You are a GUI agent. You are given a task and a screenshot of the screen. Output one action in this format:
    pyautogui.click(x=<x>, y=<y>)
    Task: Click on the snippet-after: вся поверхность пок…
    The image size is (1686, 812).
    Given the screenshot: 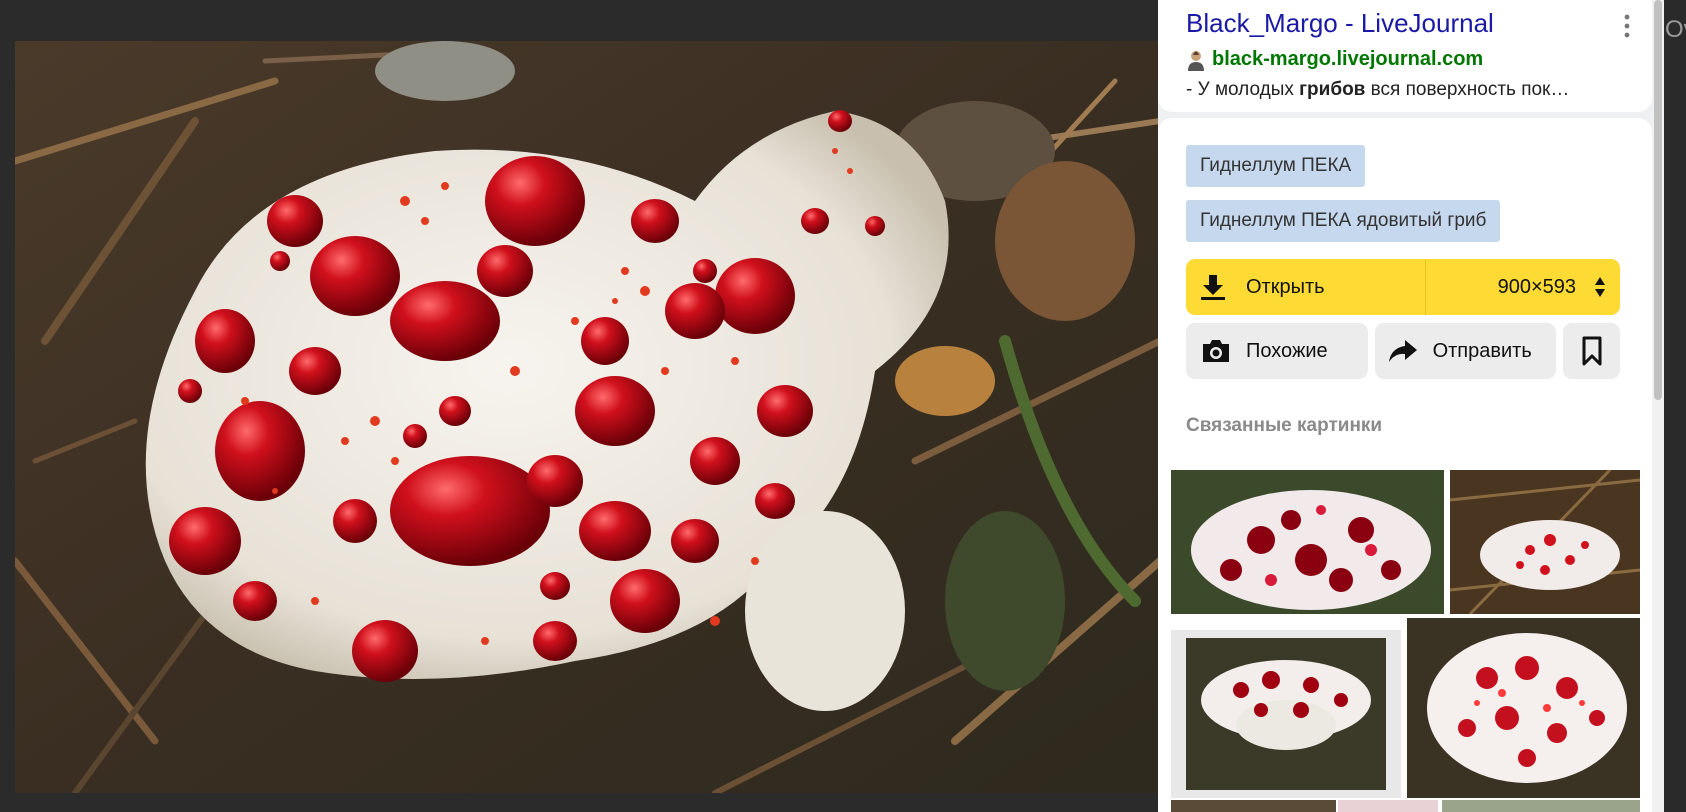 What is the action you would take?
    pyautogui.click(x=1467, y=89)
    